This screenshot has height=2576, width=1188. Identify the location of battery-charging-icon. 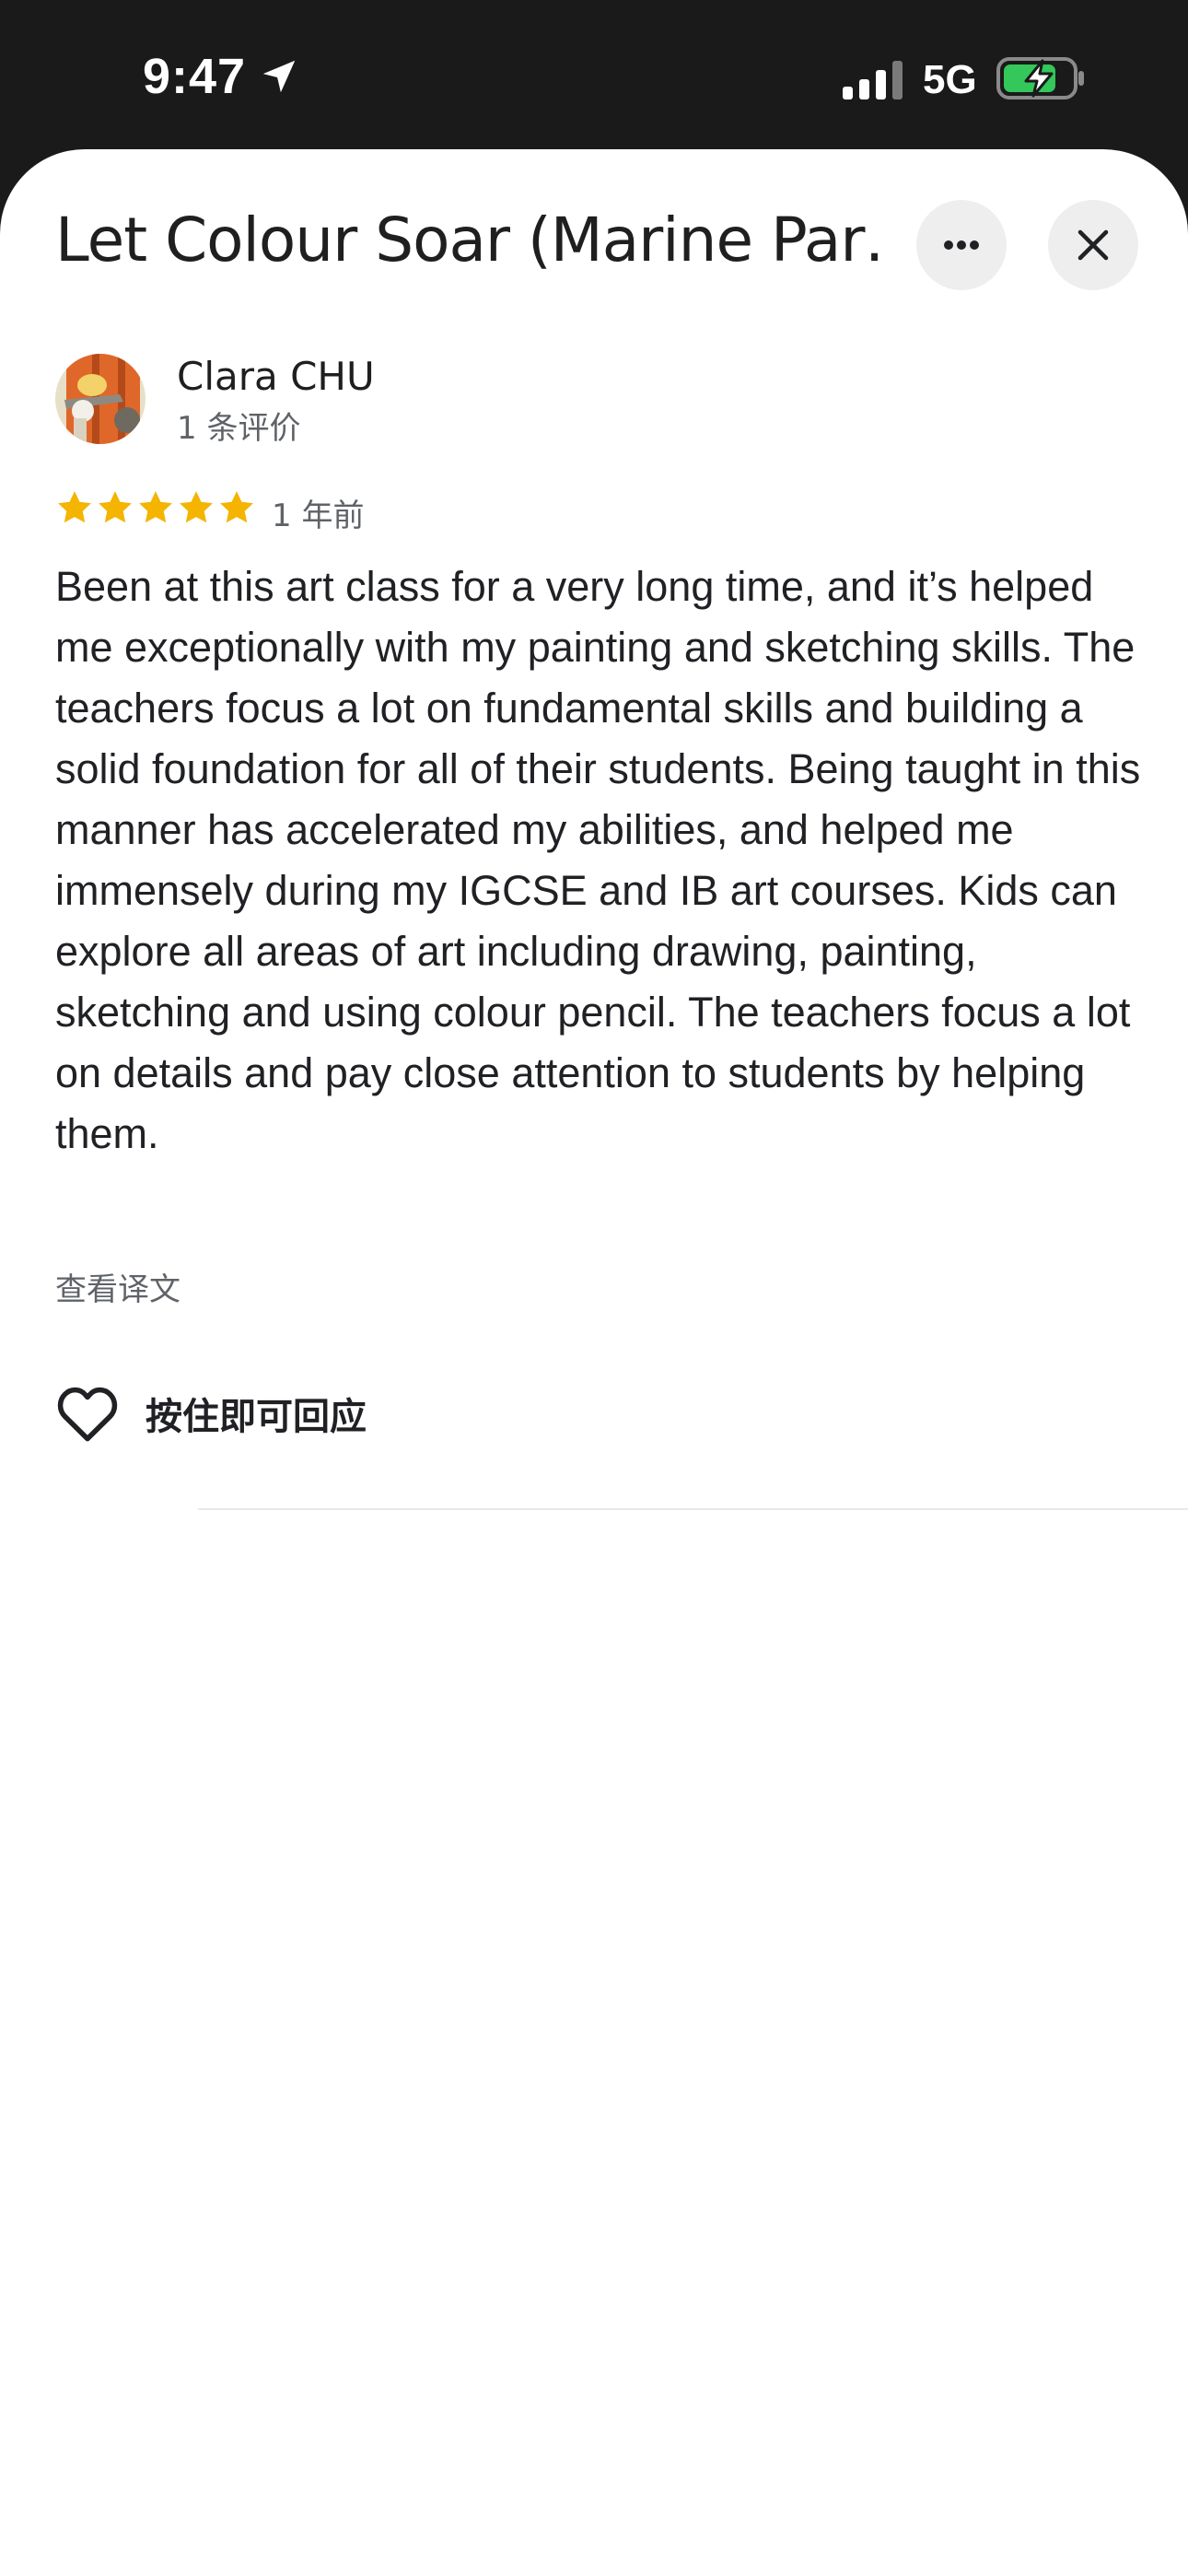
(1040, 78).